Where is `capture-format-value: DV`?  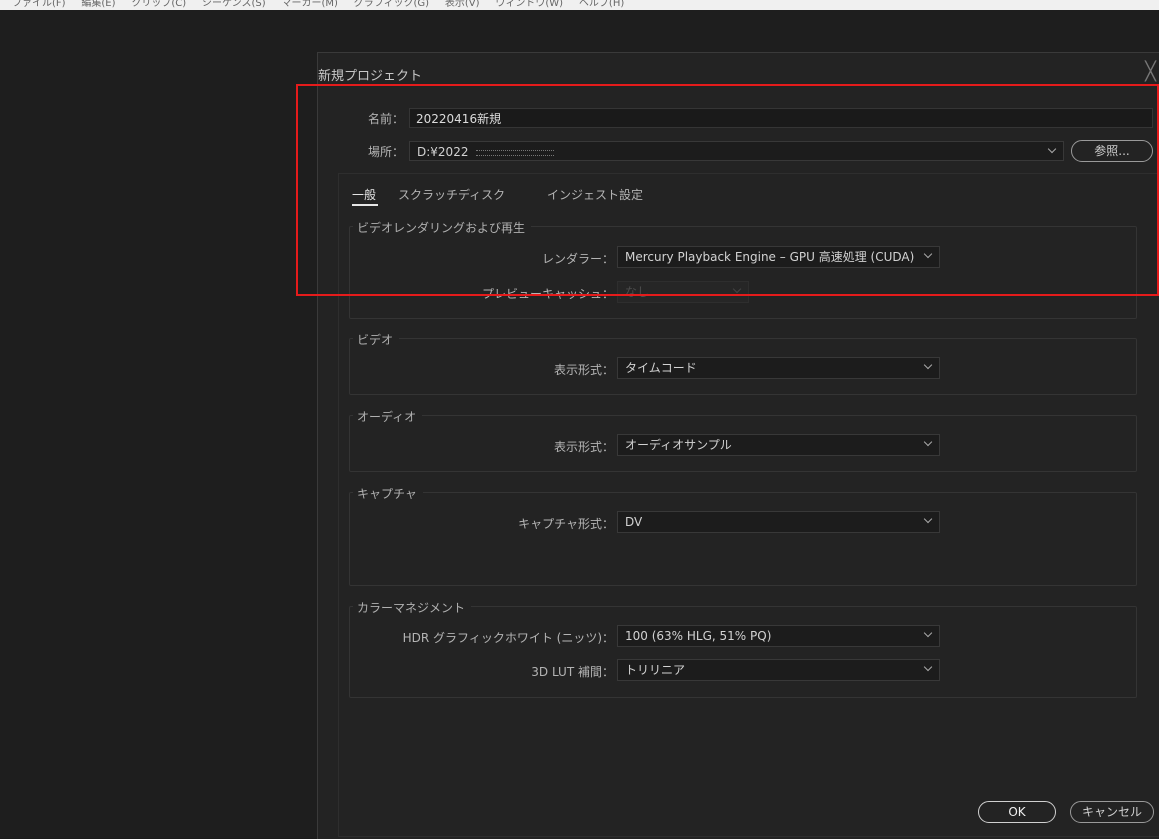 capture-format-value: DV is located at coordinates (634, 522).